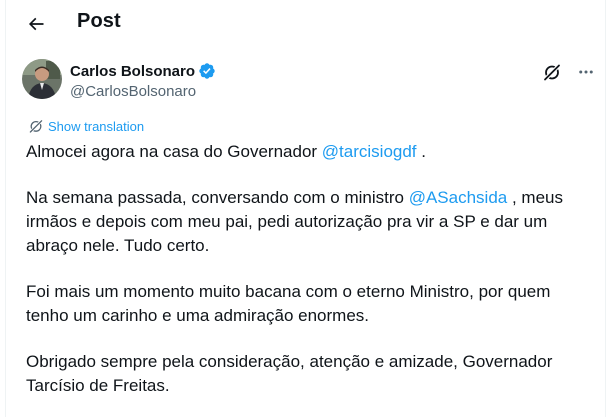 Image resolution: width=607 pixels, height=417 pixels. I want to click on mention-link: @tarcisiogdf, so click(369, 151).